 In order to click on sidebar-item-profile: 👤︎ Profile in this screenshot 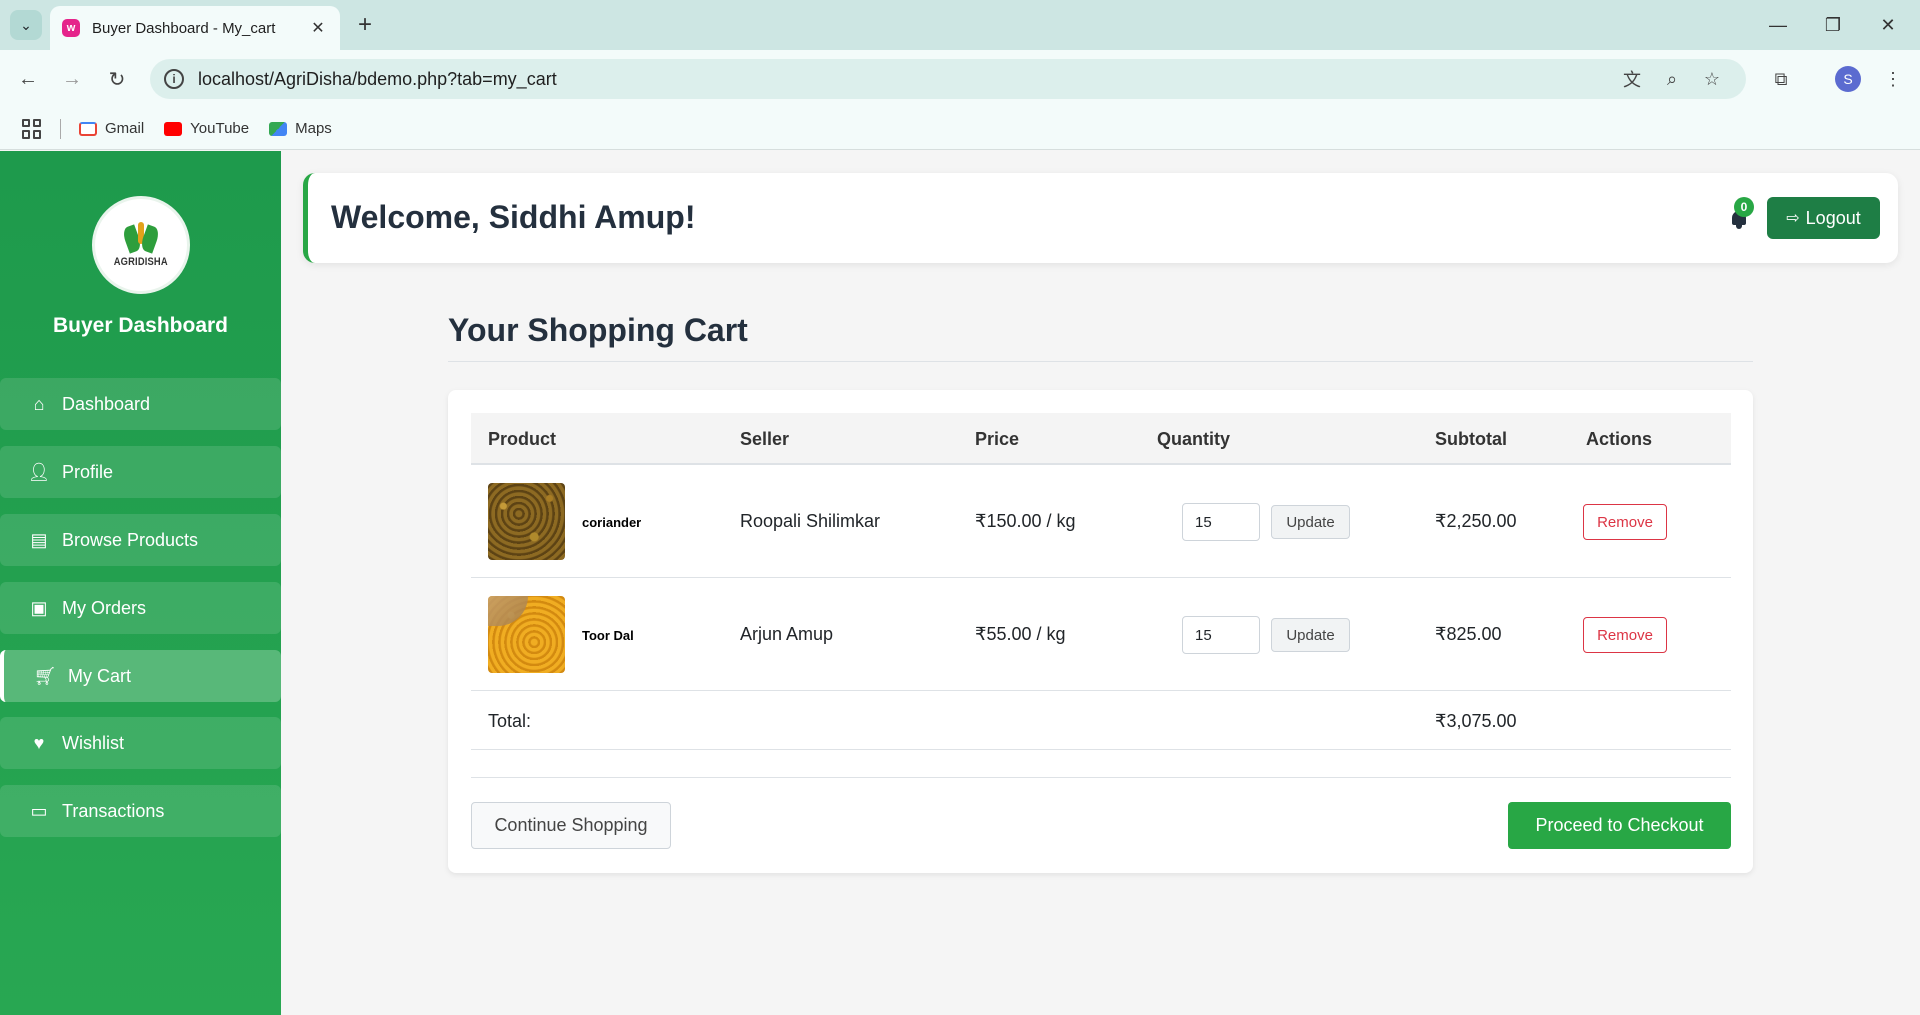, I will do `click(140, 472)`.